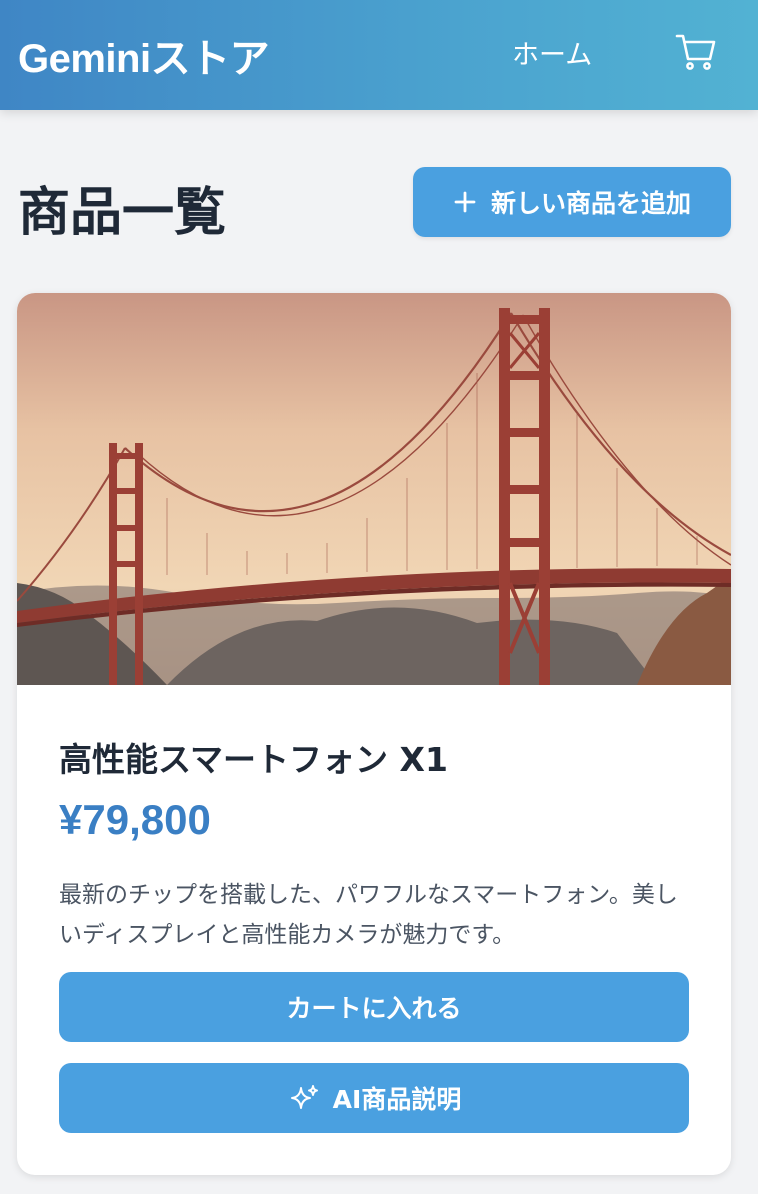  What do you see at coordinates (696, 52) in the screenshot?
I see `shopping-cart-icon` at bounding box center [696, 52].